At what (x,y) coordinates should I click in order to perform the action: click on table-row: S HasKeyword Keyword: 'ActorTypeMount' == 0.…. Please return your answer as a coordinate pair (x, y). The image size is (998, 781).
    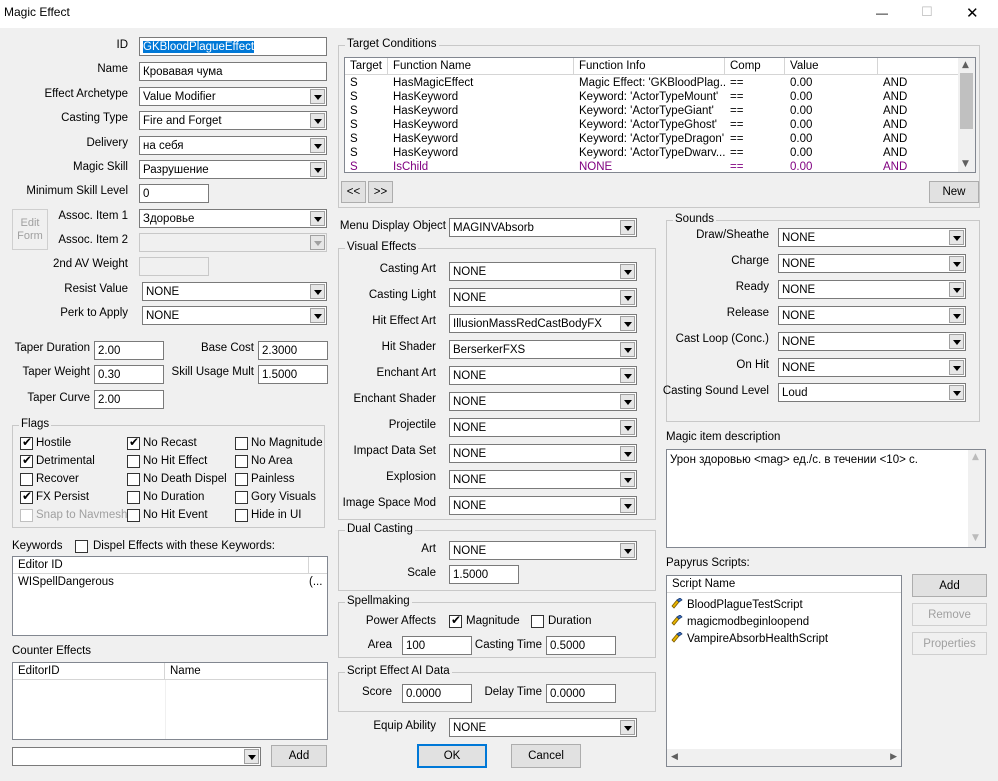
    Looking at the image, I should click on (652, 97).